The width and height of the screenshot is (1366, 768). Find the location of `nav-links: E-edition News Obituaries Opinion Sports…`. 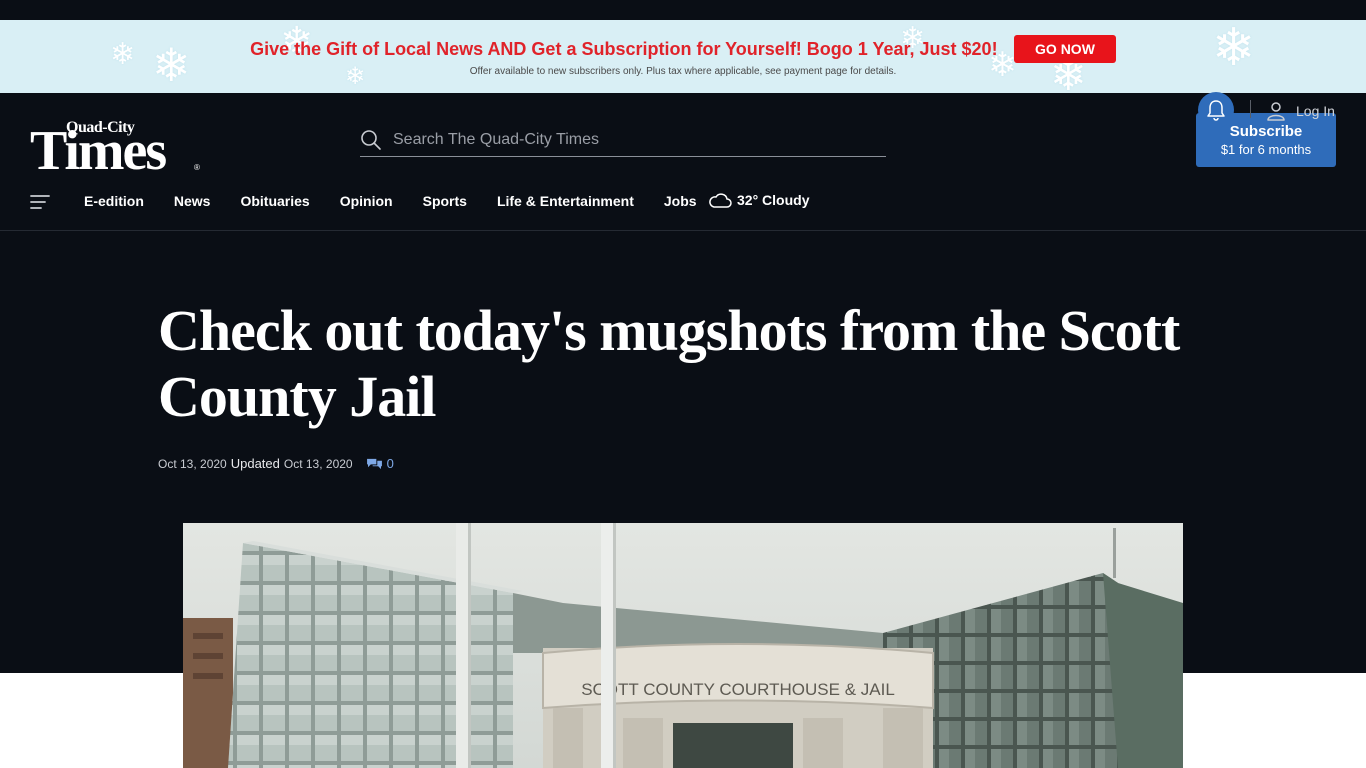

nav-links: E-edition News Obituaries Opinion Sports… is located at coordinates (405, 201).